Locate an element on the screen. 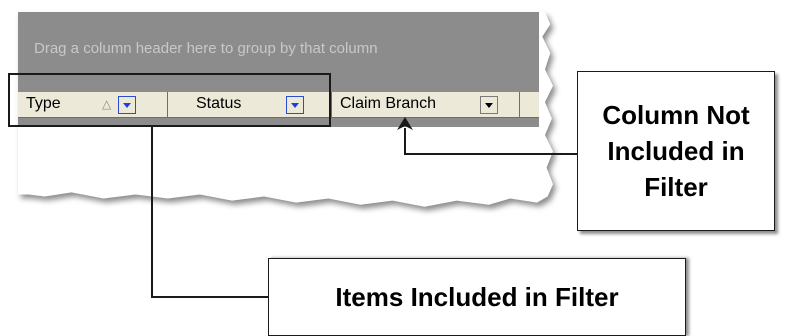 This screenshot has width=791, height=336. column-header-claim-branch: Claim Branch is located at coordinates (426, 105).